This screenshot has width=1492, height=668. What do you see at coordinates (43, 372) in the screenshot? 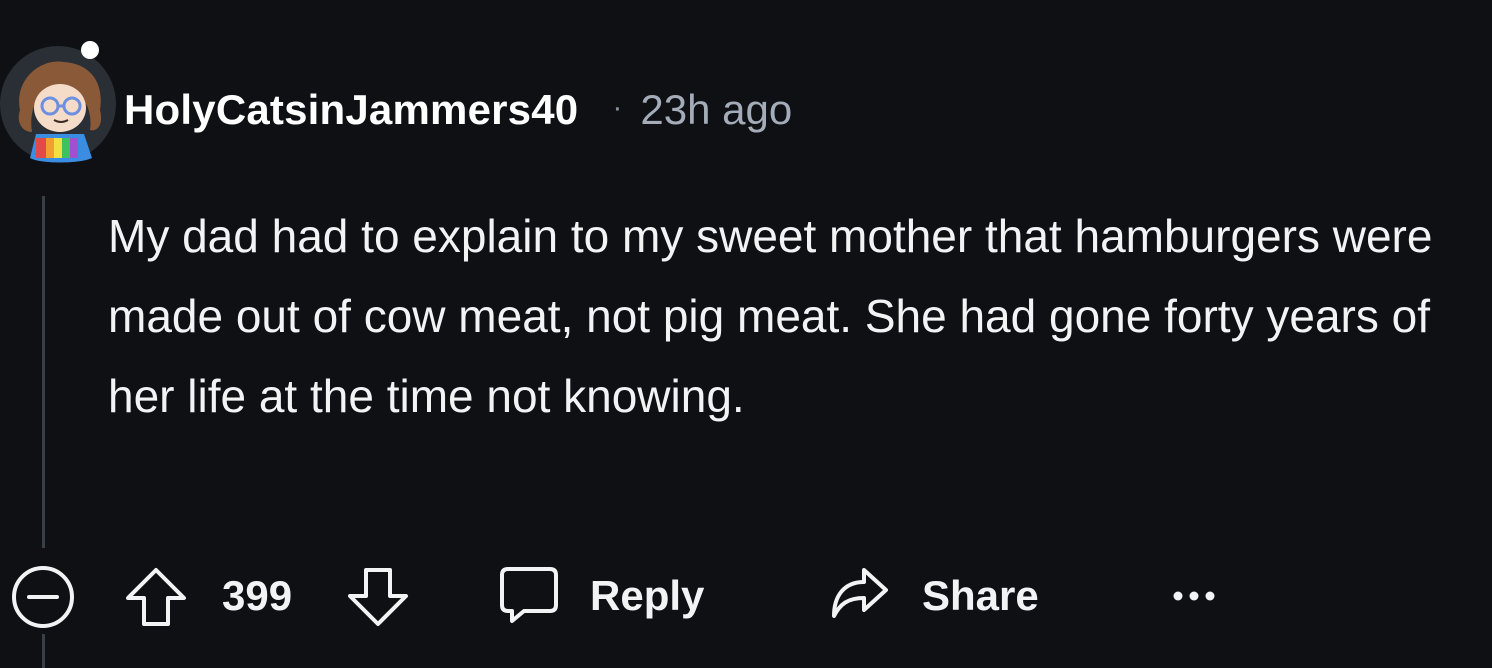
I see `thread-line` at bounding box center [43, 372].